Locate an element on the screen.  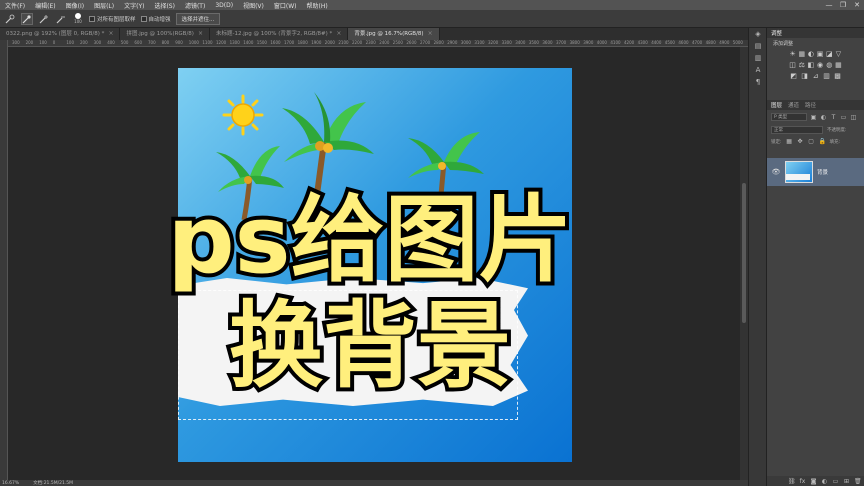
new-selection-icon is located at coordinates (27, 18).